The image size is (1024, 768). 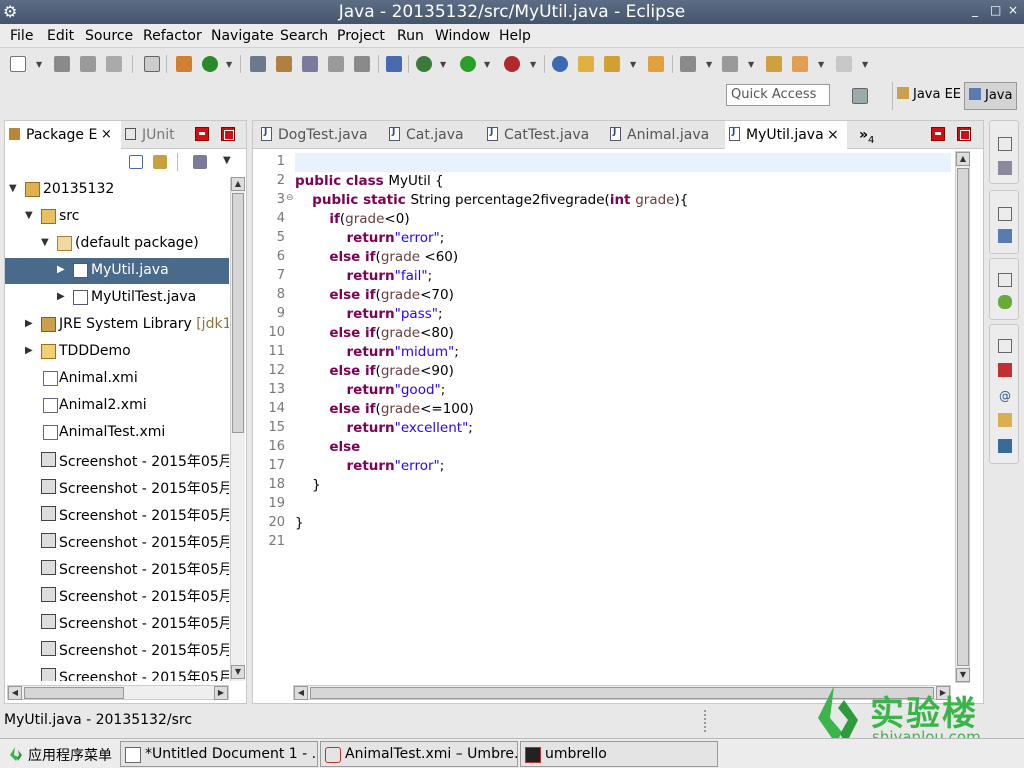 I want to click on scroll-left-button: ◀, so click(x=301, y=693).